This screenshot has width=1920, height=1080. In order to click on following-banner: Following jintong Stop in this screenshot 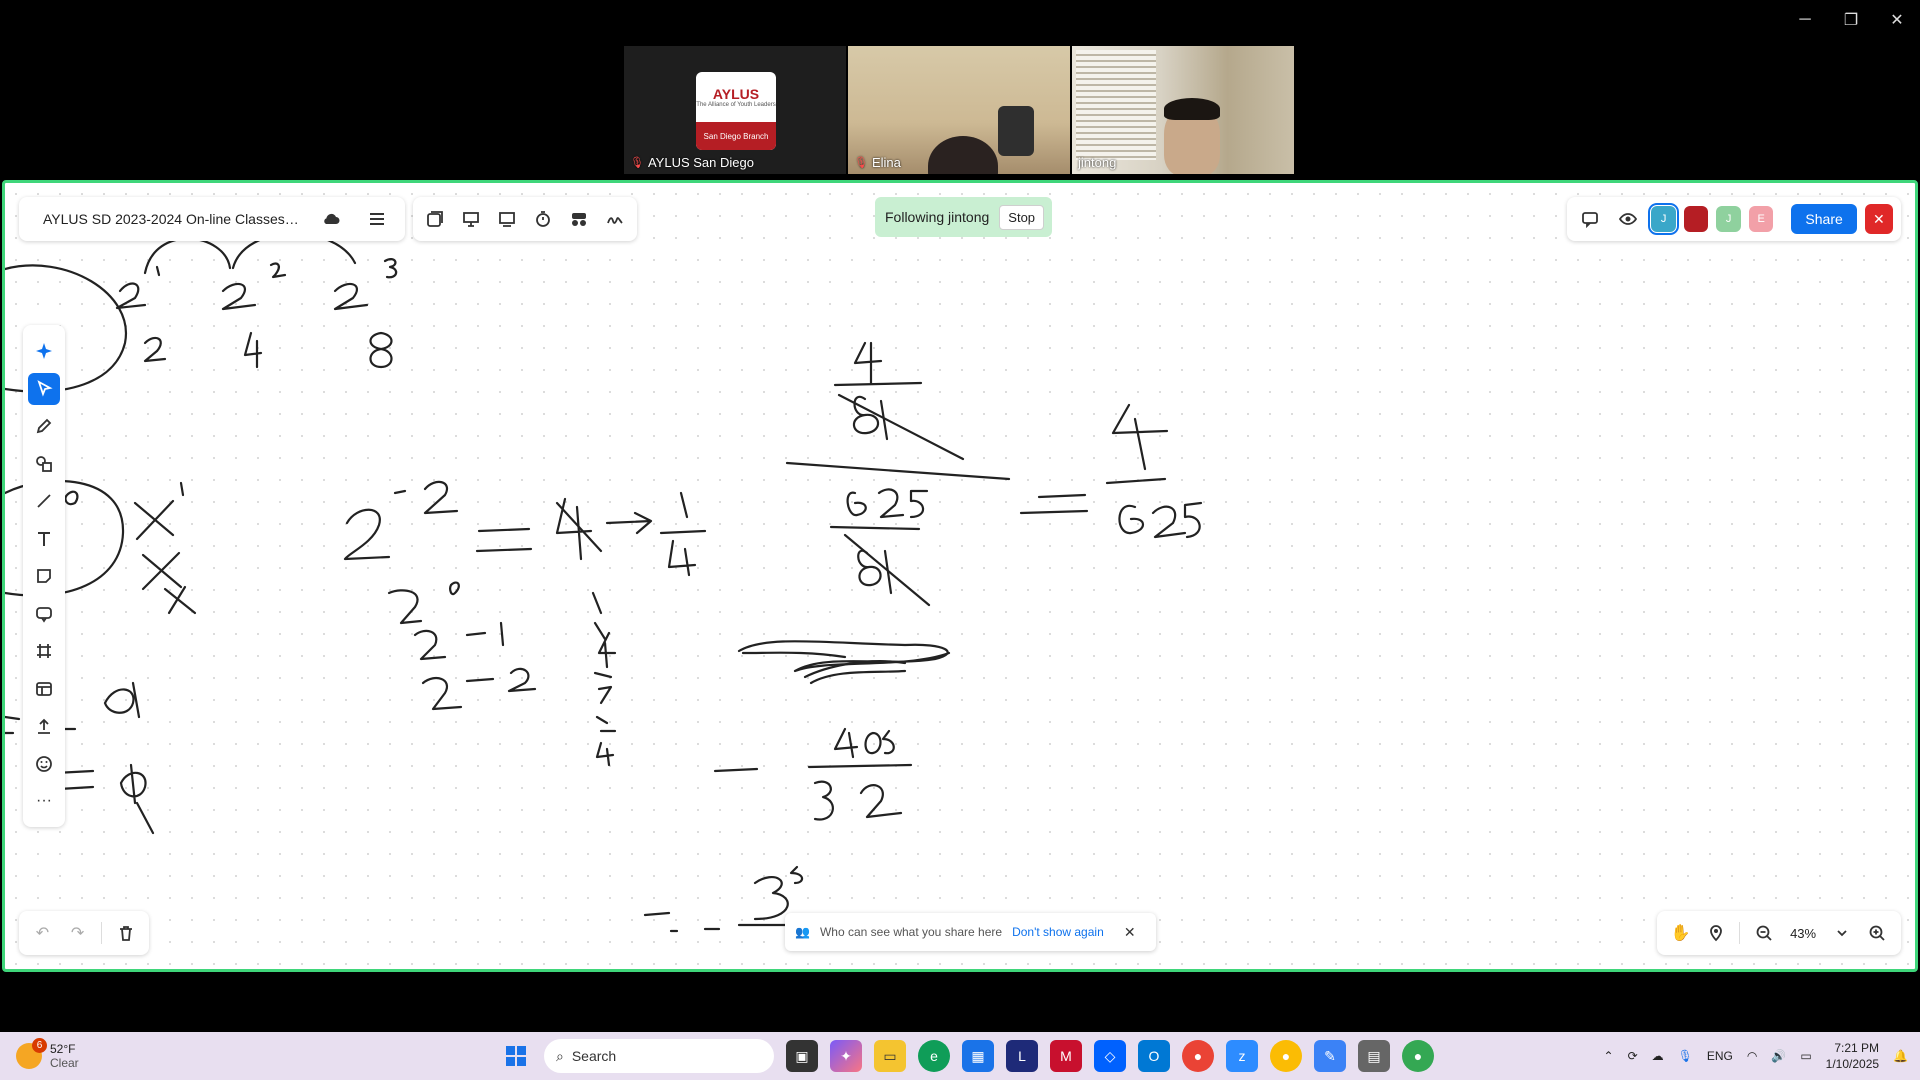, I will do `click(964, 217)`.